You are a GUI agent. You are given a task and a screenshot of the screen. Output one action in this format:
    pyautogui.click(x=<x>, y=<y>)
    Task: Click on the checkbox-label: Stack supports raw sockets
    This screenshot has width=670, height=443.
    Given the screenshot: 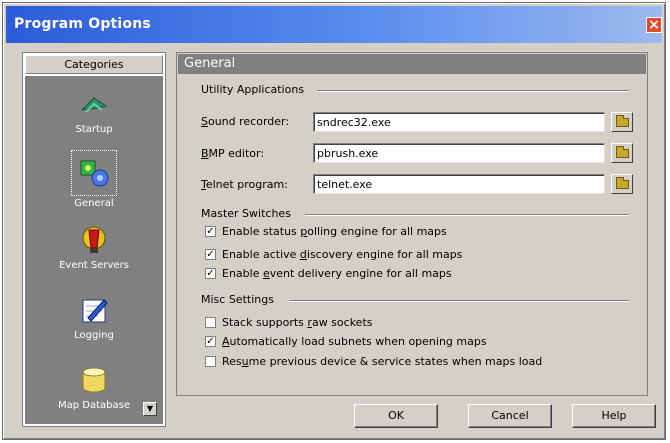 What is the action you would take?
    pyautogui.click(x=297, y=322)
    